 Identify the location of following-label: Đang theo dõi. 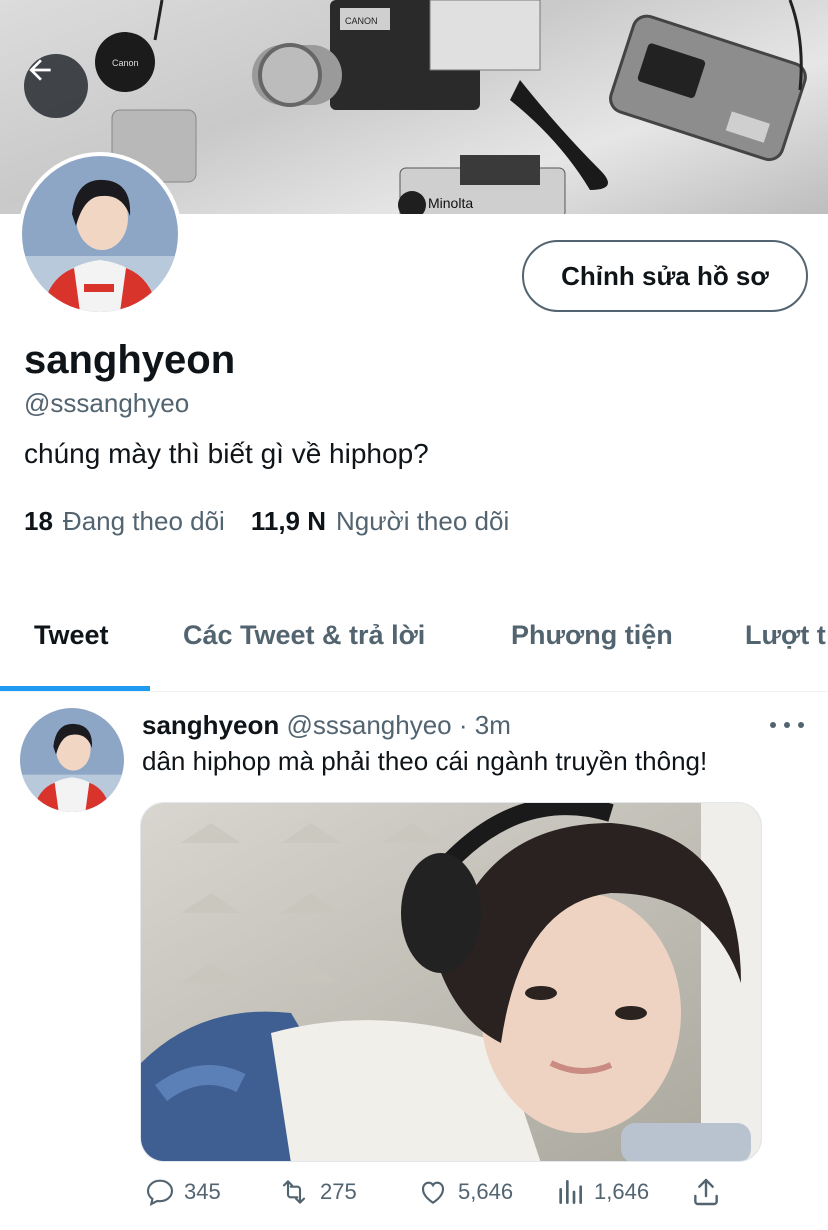
(143, 521).